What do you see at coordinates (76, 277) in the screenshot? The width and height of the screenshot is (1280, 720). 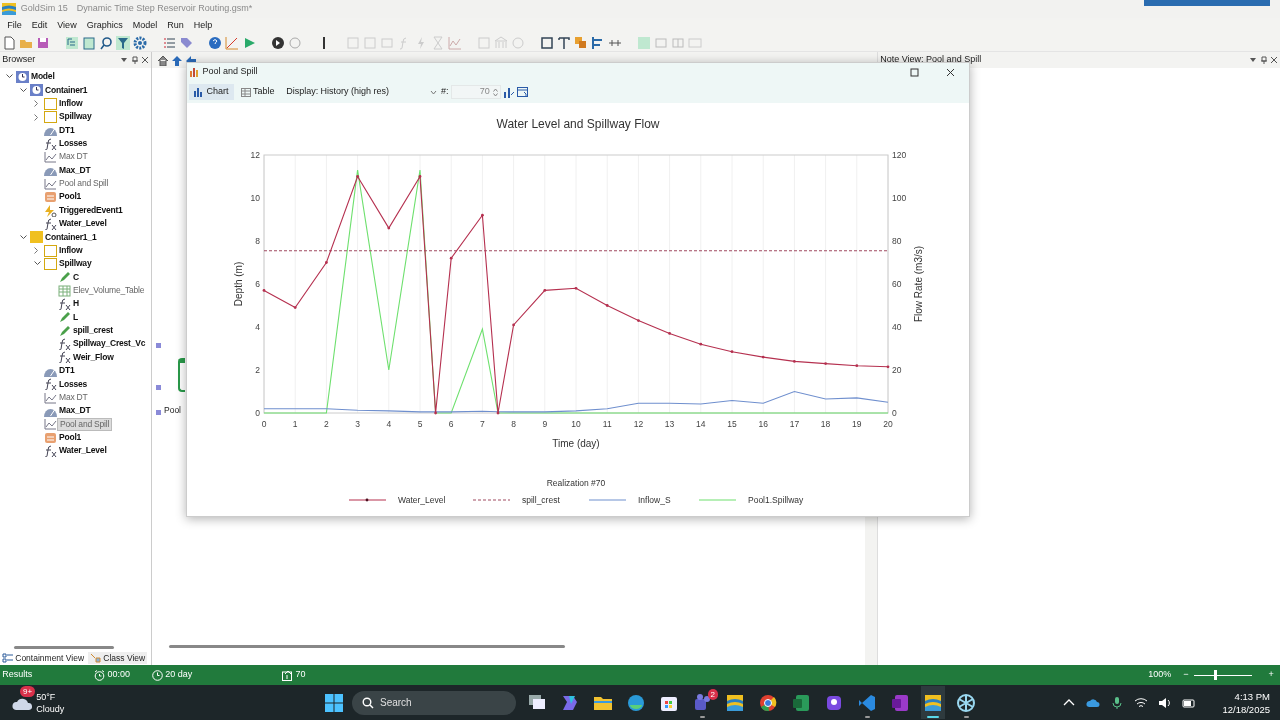 I see `tree-item: C` at bounding box center [76, 277].